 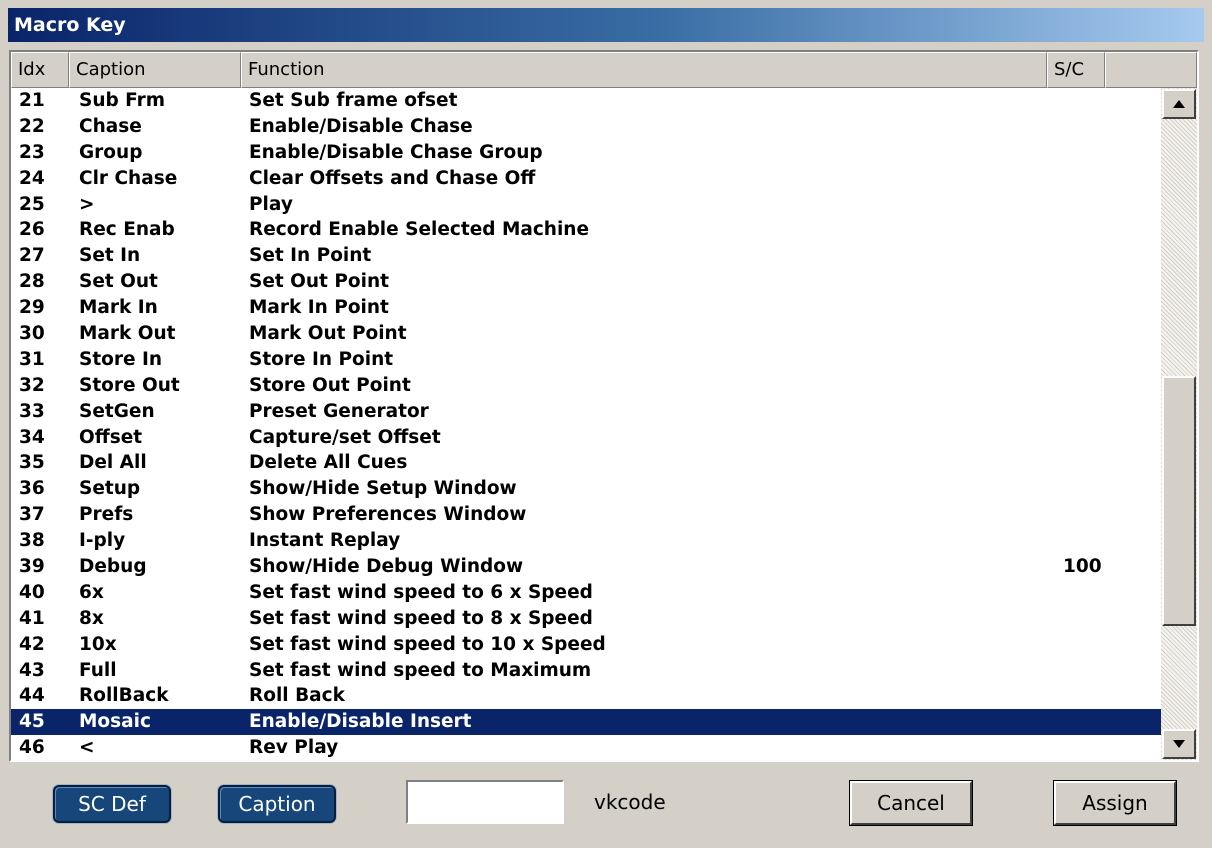 What do you see at coordinates (420, 670) in the screenshot?
I see `row-function: Set fast wind speed to Maximum` at bounding box center [420, 670].